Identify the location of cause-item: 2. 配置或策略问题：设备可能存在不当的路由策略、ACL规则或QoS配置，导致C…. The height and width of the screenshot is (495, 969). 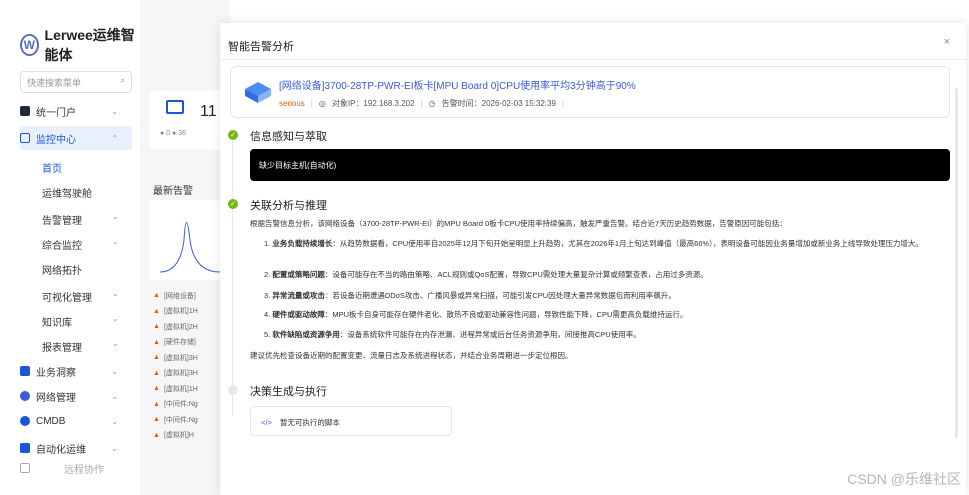
(609, 275).